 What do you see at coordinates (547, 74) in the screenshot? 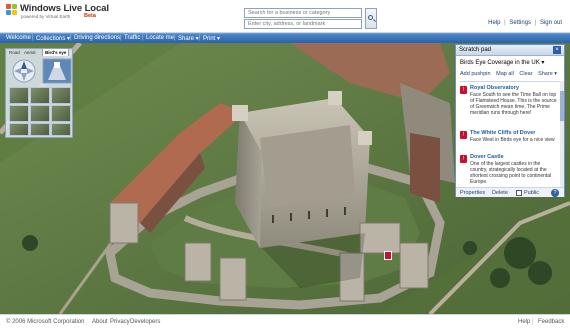
I see `share-button: Share ▾` at bounding box center [547, 74].